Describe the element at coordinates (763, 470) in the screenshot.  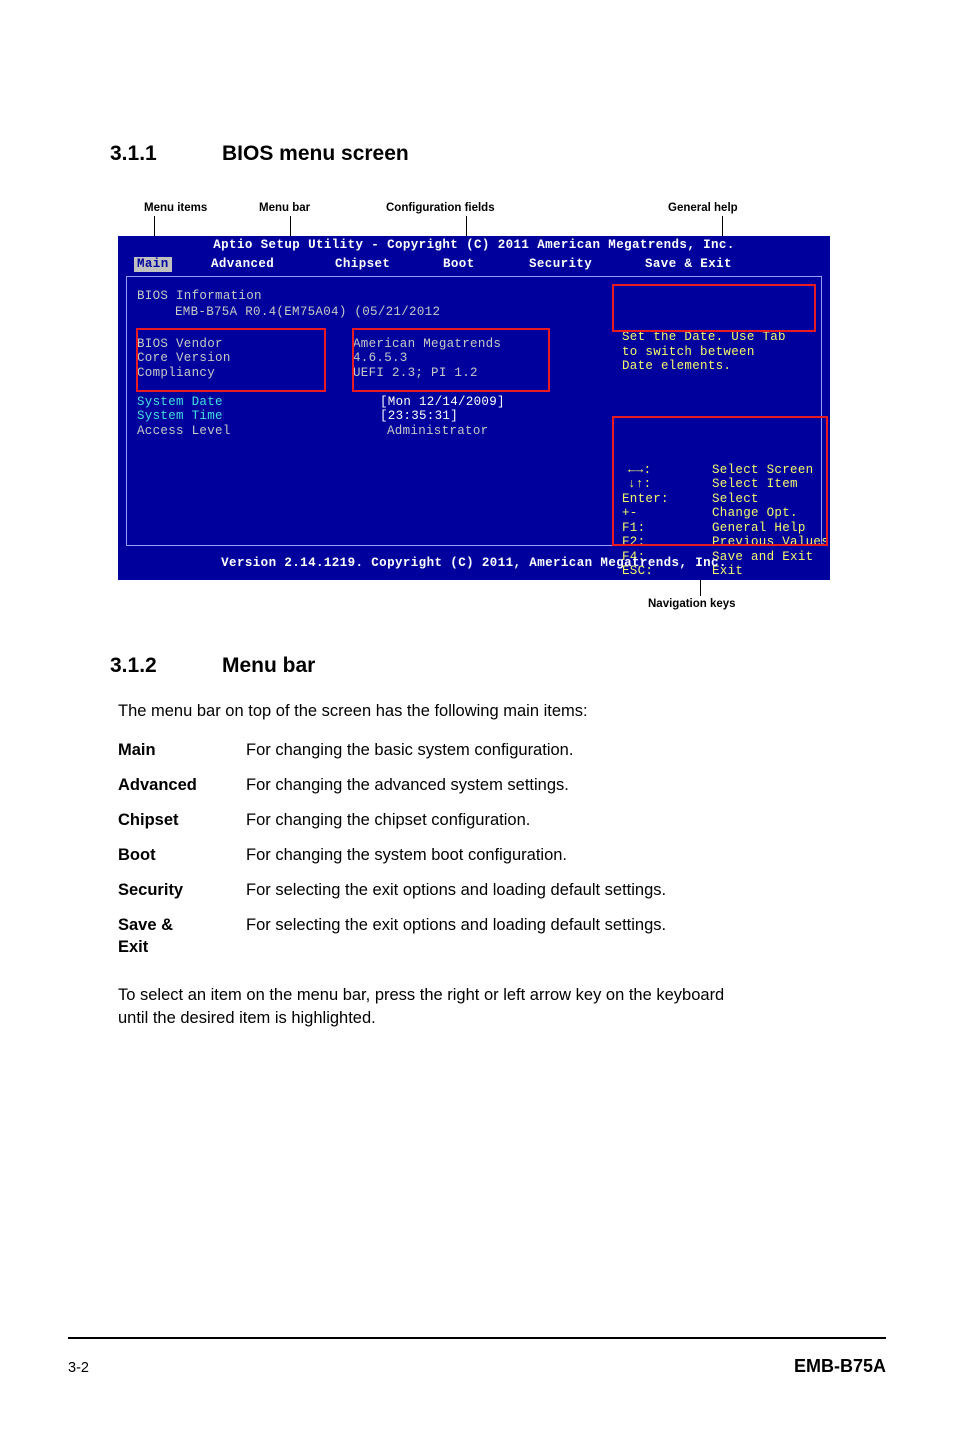
I see `nav-desc-0: Select Screen` at that location.